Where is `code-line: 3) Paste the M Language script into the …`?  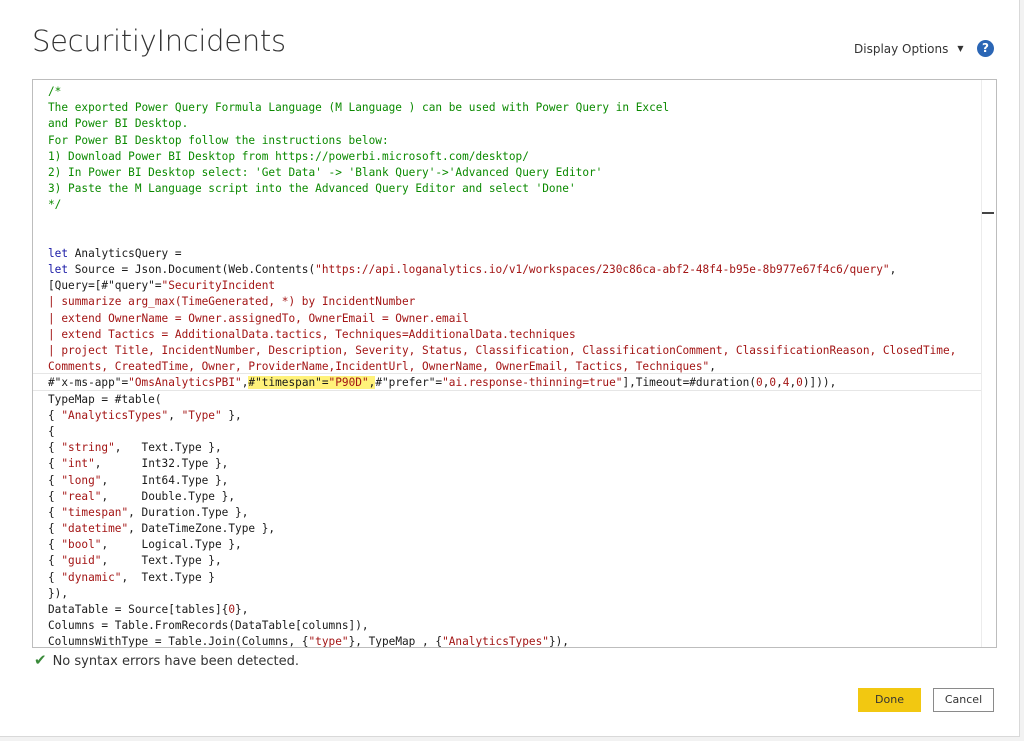
code-line: 3) Paste the M Language script into the … is located at coordinates (513, 189).